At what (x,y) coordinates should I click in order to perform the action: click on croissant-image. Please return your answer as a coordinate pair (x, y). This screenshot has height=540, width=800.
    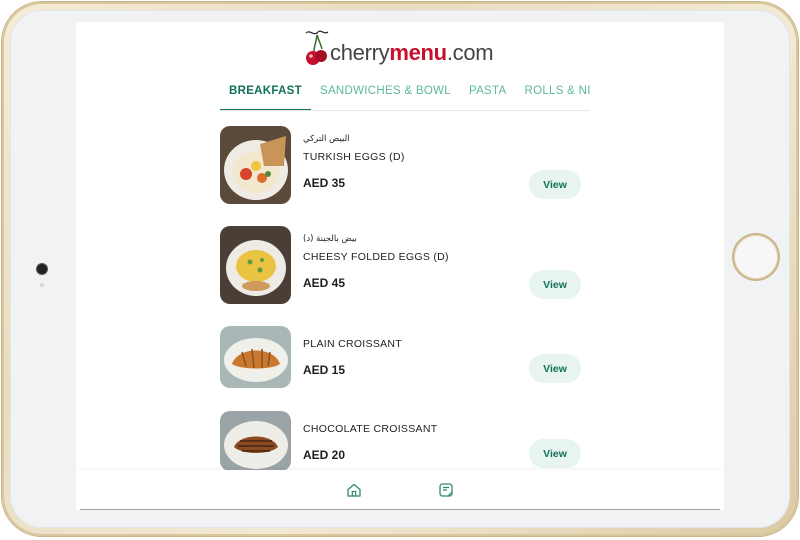
    Looking at the image, I should click on (255, 357).